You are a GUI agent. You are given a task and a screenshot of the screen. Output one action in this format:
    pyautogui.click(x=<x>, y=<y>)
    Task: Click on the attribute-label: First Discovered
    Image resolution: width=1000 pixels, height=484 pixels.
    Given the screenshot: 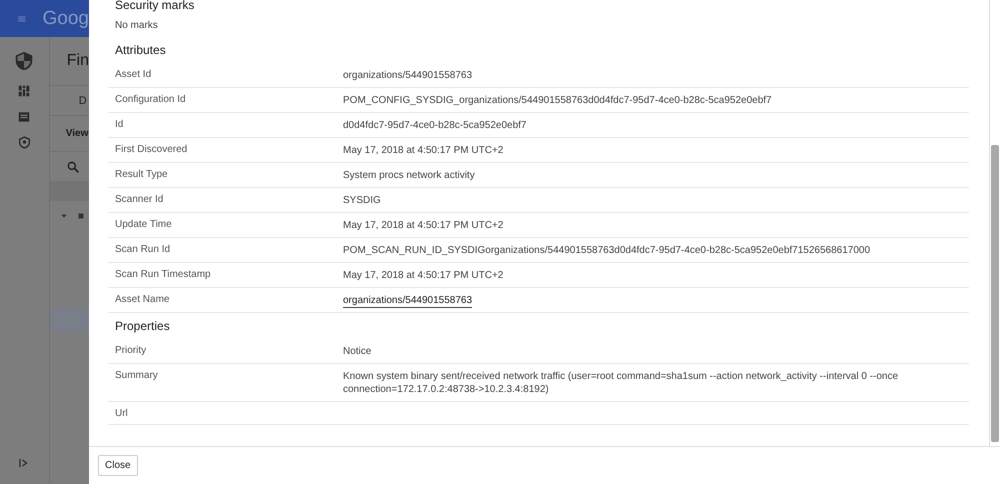 What is the action you would take?
    pyautogui.click(x=151, y=150)
    